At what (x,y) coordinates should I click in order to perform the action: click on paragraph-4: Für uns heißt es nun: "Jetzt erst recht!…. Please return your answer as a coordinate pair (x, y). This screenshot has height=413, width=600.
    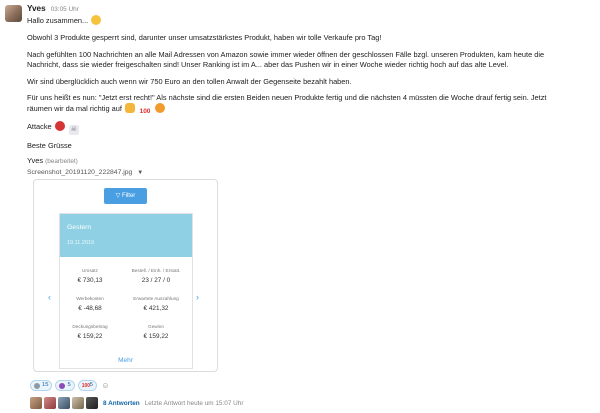
    Looking at the image, I should click on (311, 105).